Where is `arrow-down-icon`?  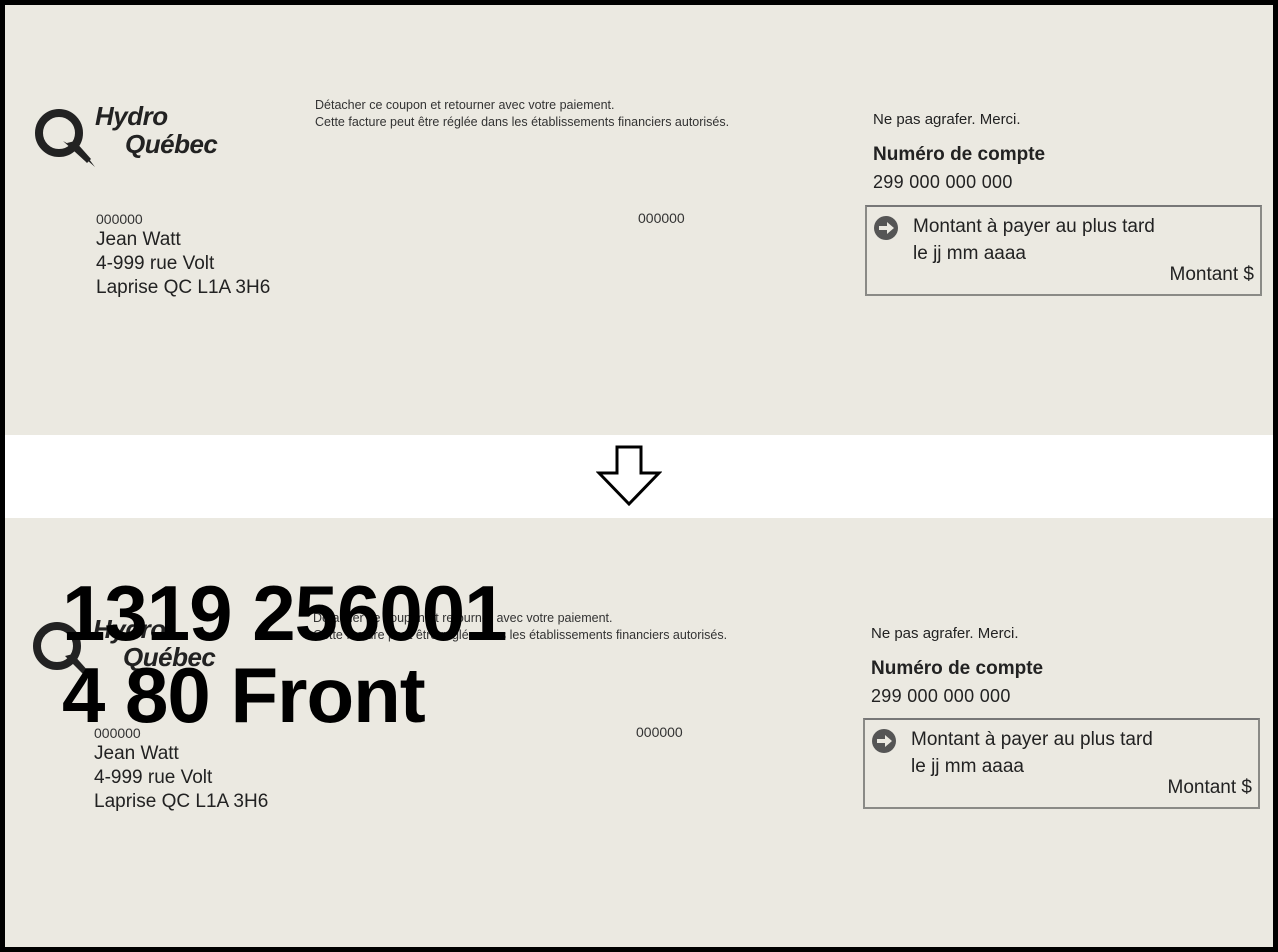
arrow-down-icon is located at coordinates (629, 476).